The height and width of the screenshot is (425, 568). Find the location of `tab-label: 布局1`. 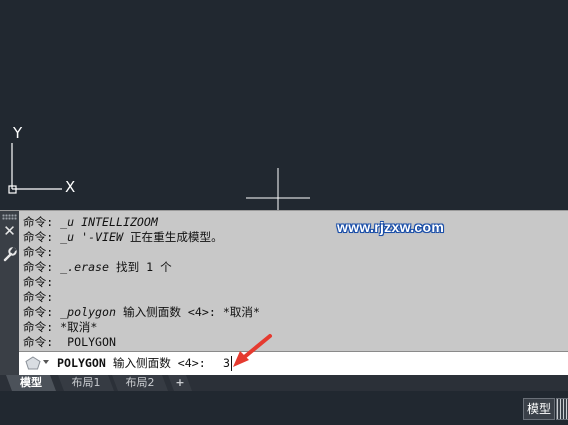

tab-label: 布局1 is located at coordinates (86, 382).